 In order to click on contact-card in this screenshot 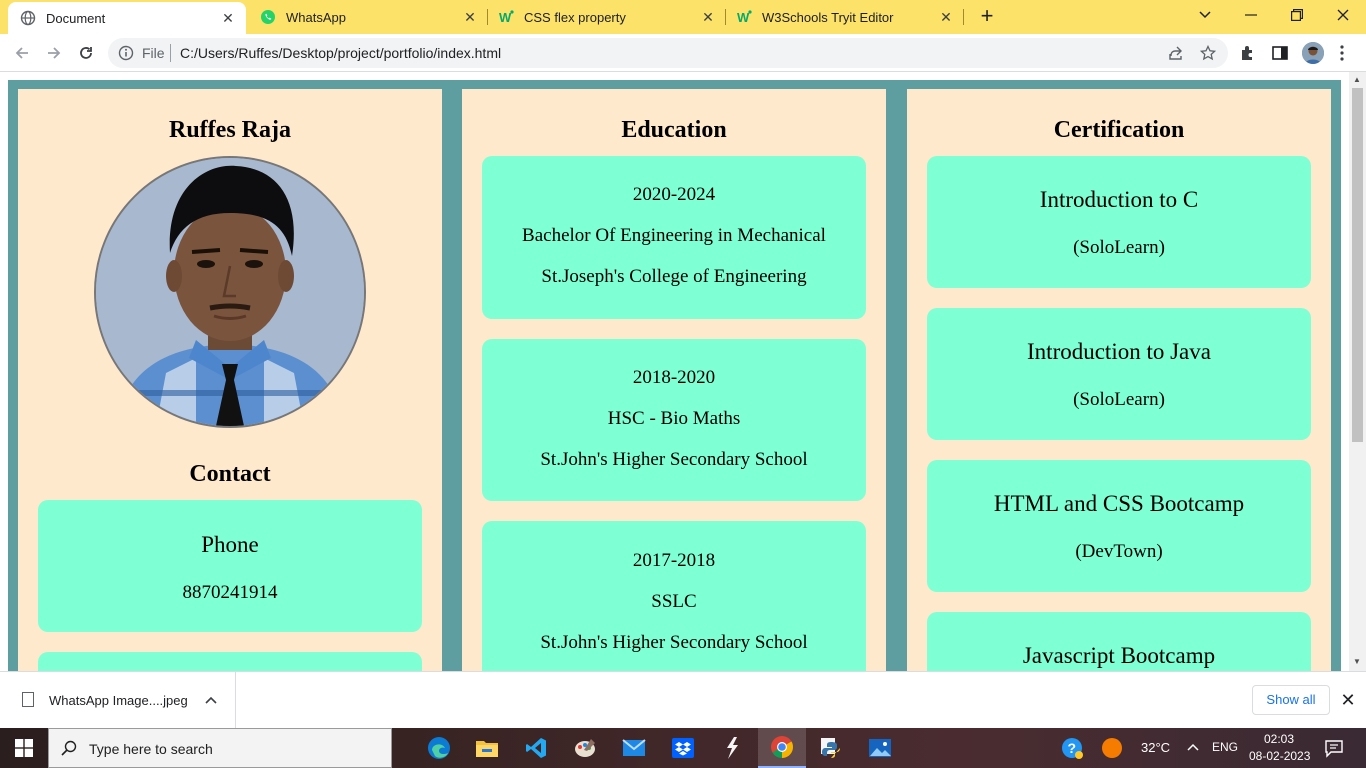, I will do `click(230, 661)`.